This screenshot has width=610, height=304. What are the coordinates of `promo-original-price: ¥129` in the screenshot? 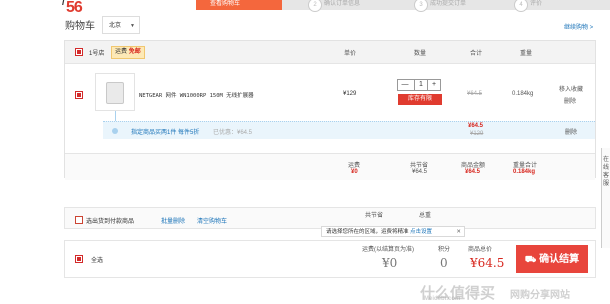 It's located at (477, 134).